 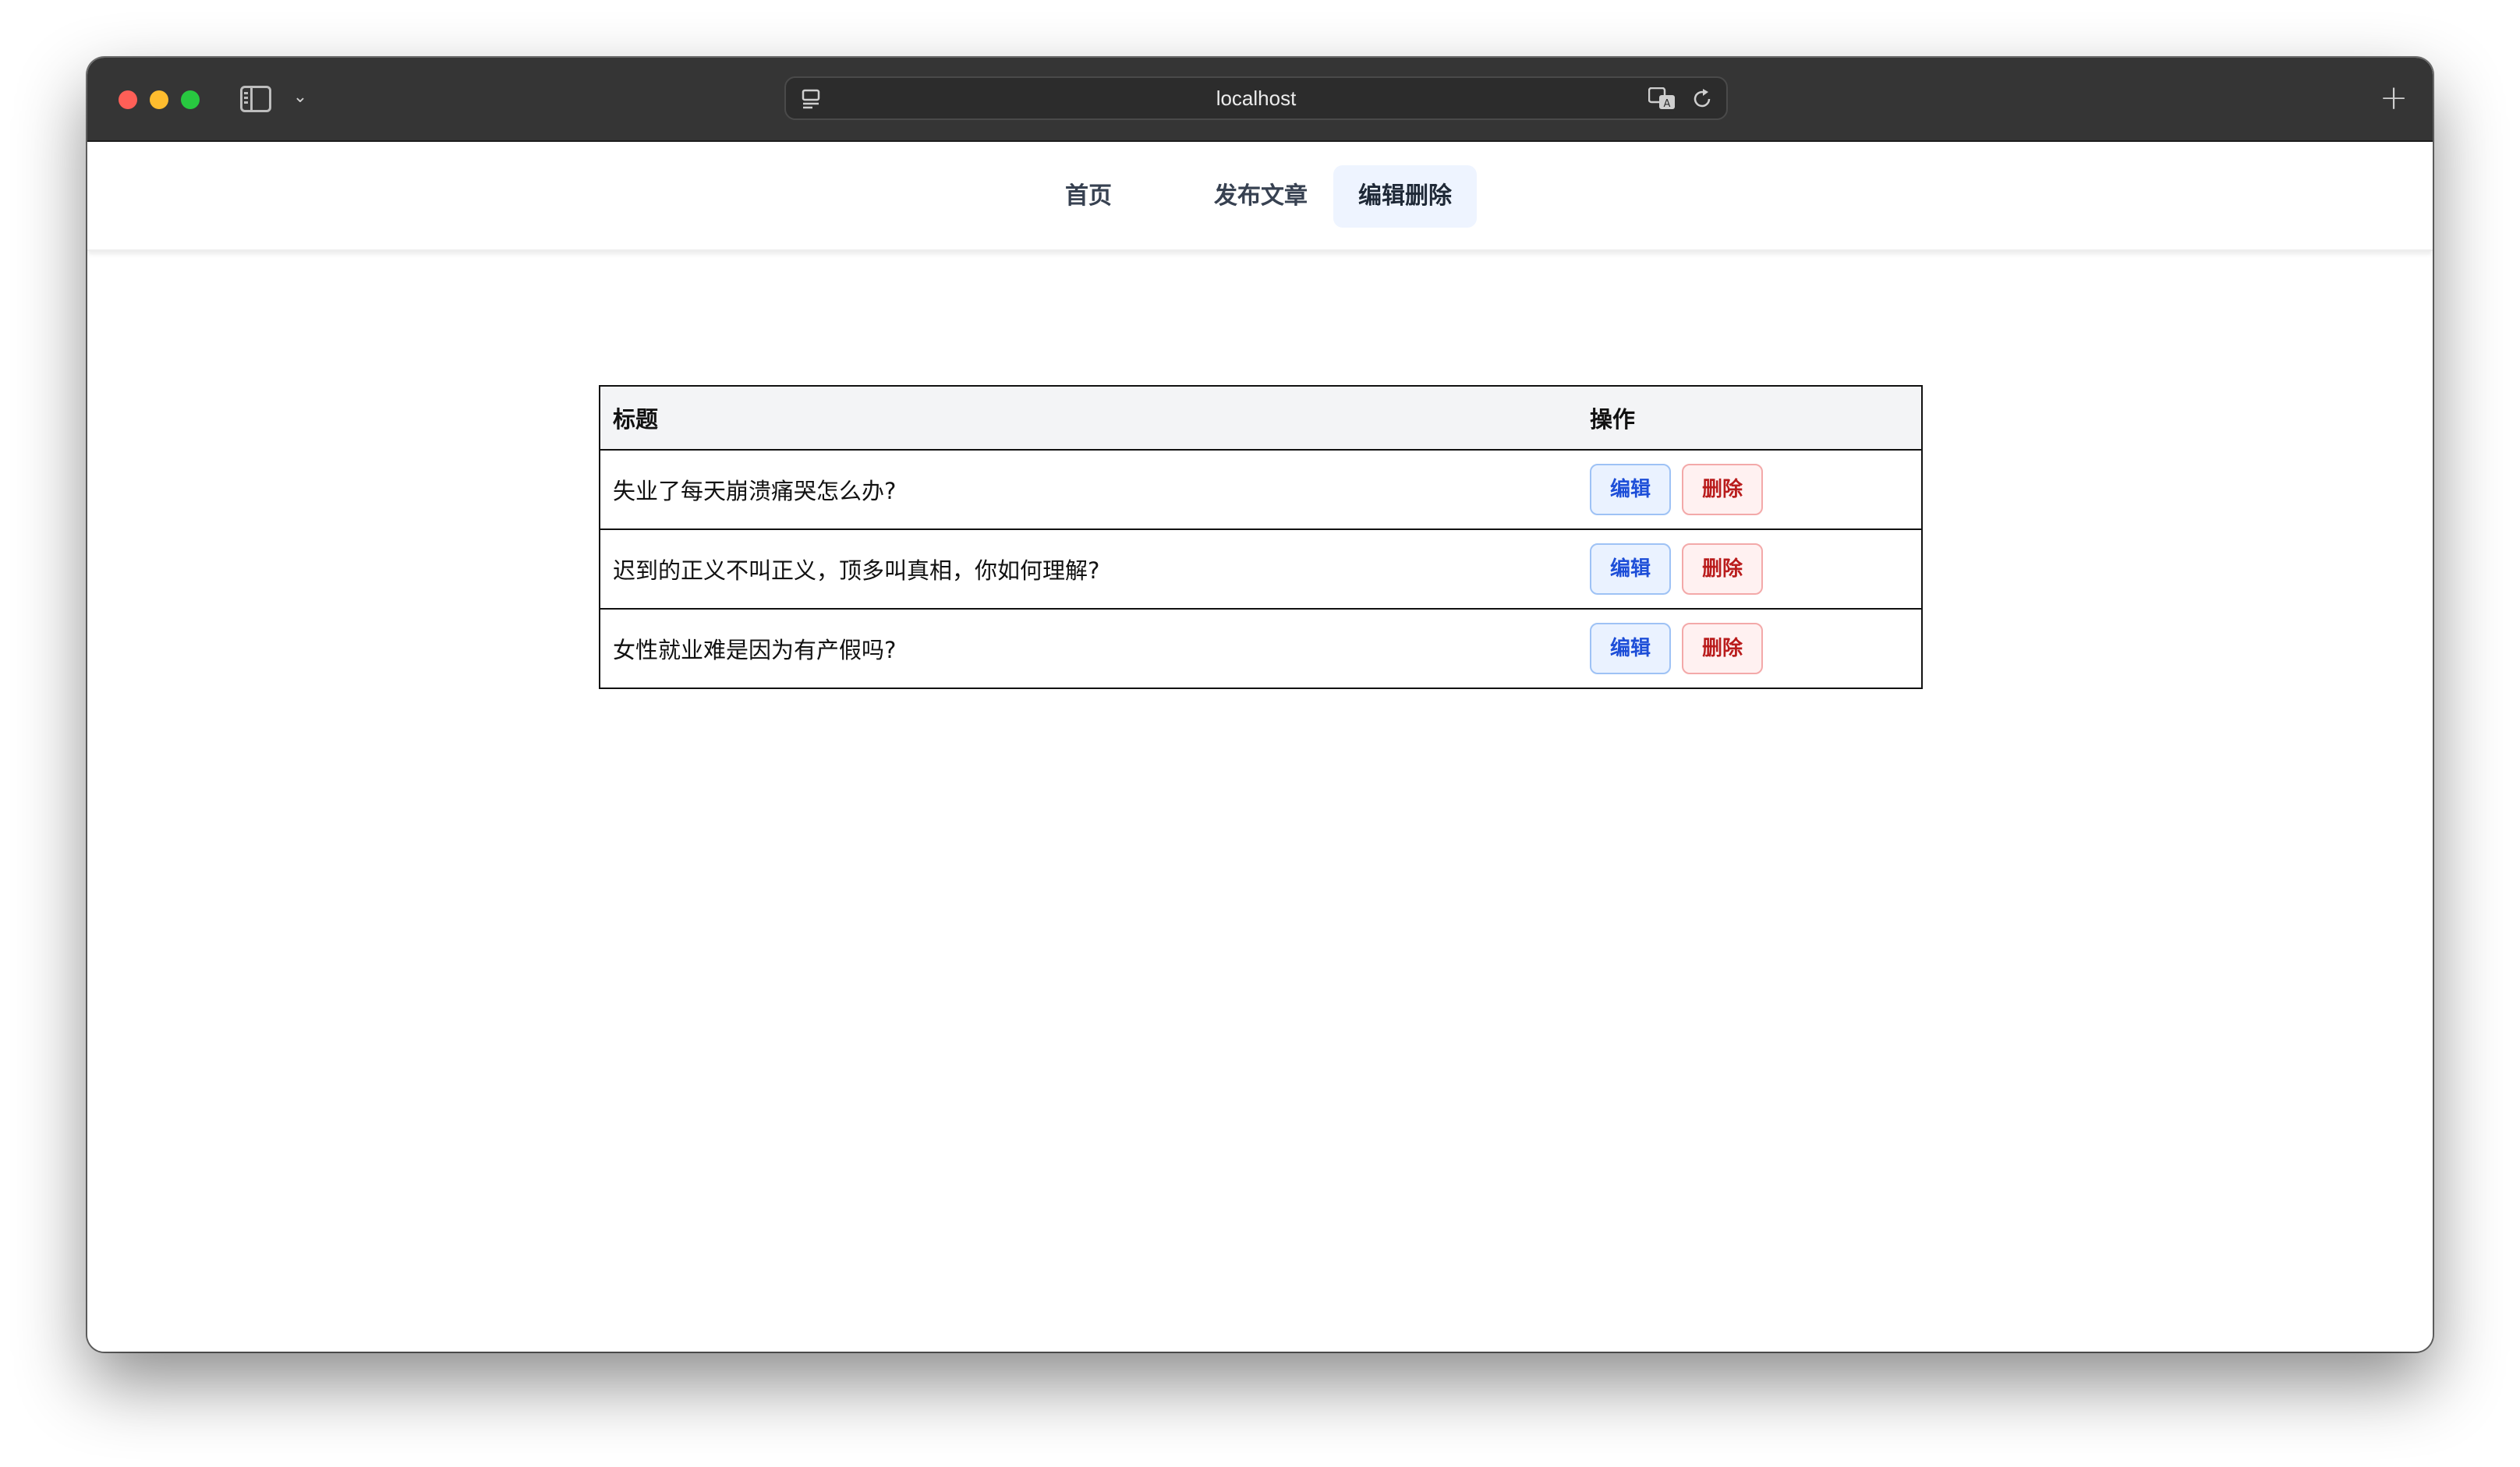 What do you see at coordinates (1088, 490) in the screenshot?
I see `article-title: 失业了每天崩溃痛哭怎么办?` at bounding box center [1088, 490].